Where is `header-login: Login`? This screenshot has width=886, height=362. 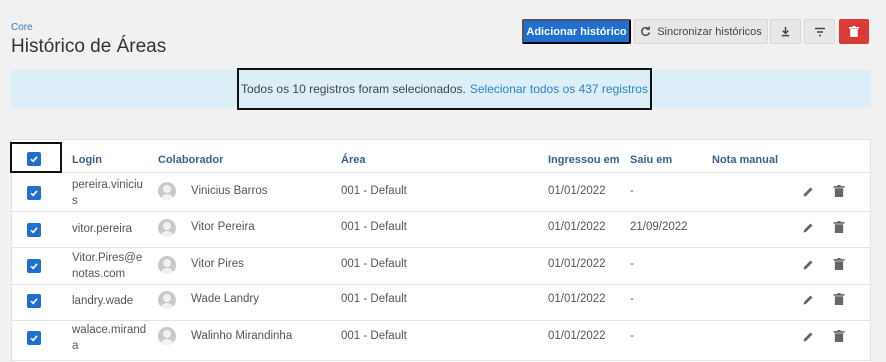 header-login: Login is located at coordinates (87, 160).